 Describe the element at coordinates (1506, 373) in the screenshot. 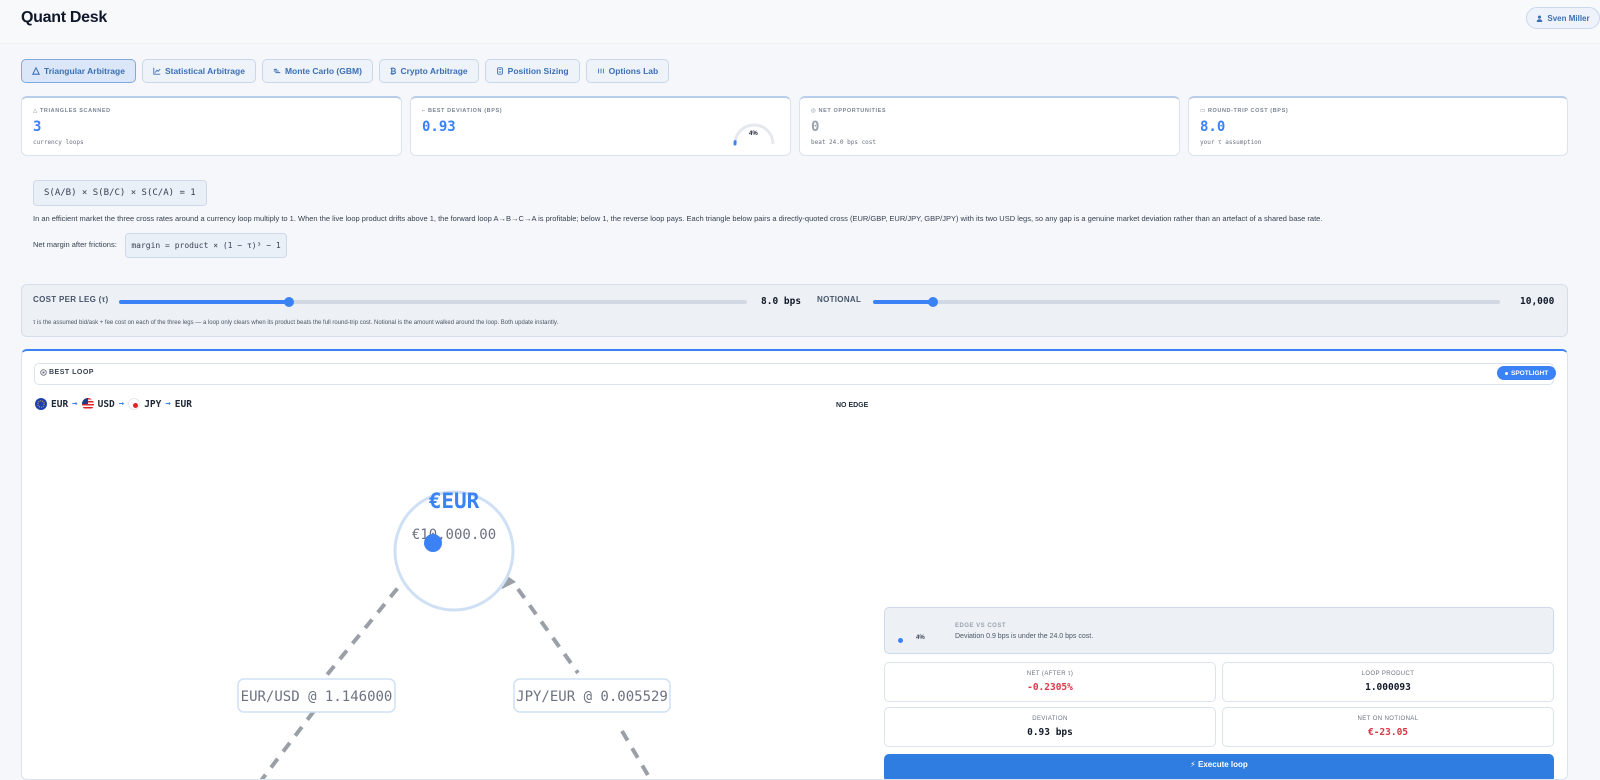

I see `dot-icon` at that location.